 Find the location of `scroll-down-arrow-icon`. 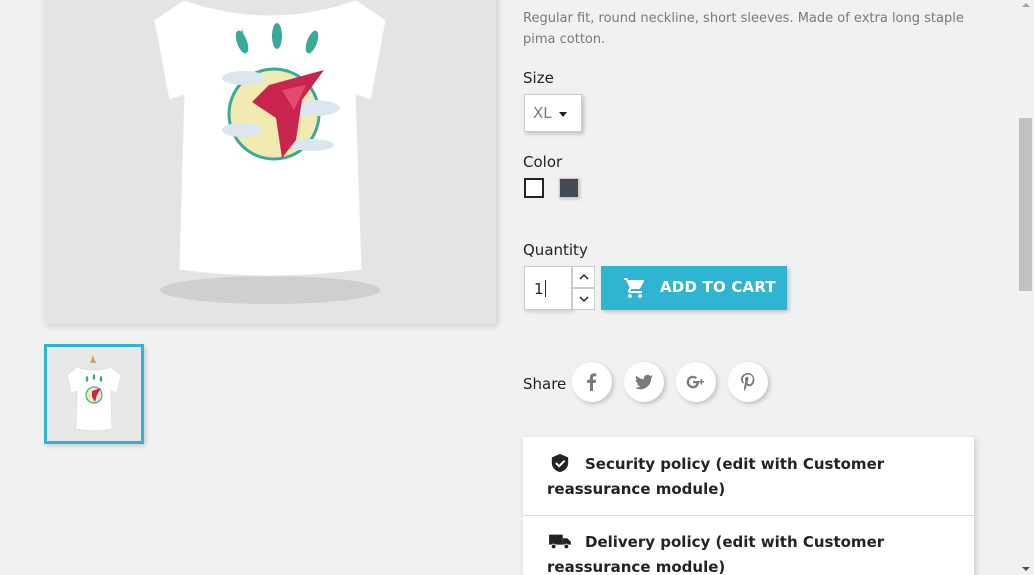

scroll-down-arrow-icon is located at coordinates (1026, 569).